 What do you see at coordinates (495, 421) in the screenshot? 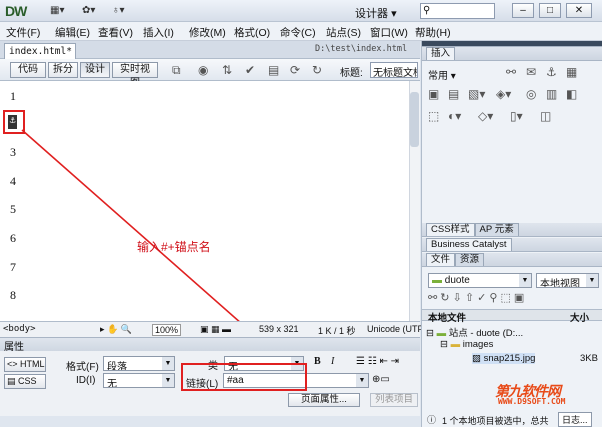
I see `files-status-text: 1 个本地项目被选中，总共` at bounding box center [495, 421].